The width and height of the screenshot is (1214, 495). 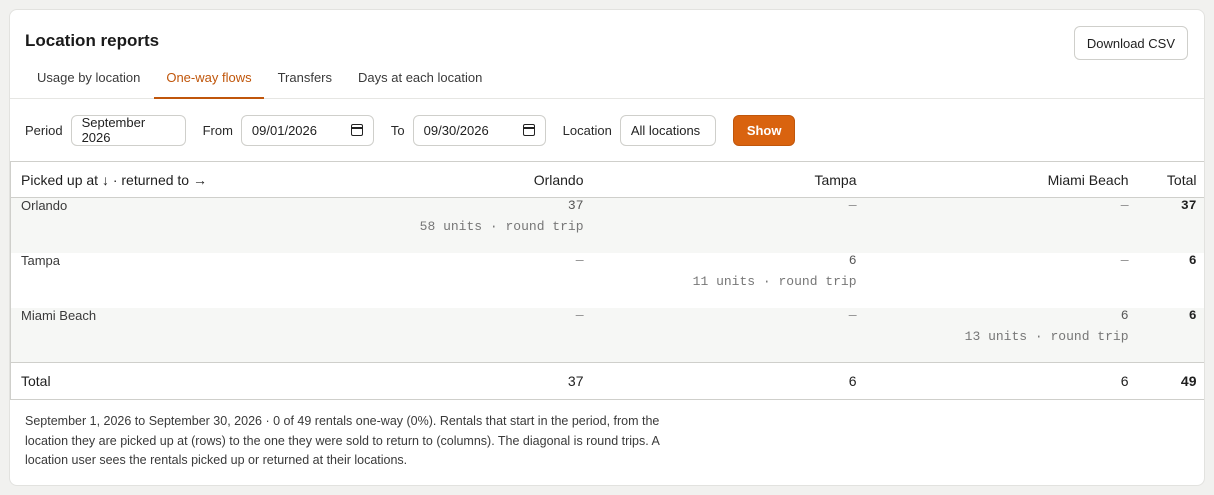 I want to click on row-label: Miami Beach, so click(x=165, y=335).